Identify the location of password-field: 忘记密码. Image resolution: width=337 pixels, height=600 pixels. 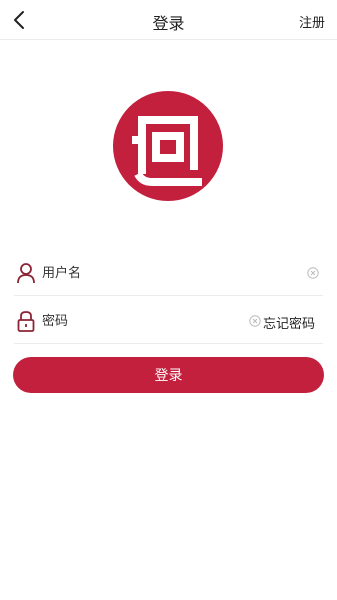
(168, 322).